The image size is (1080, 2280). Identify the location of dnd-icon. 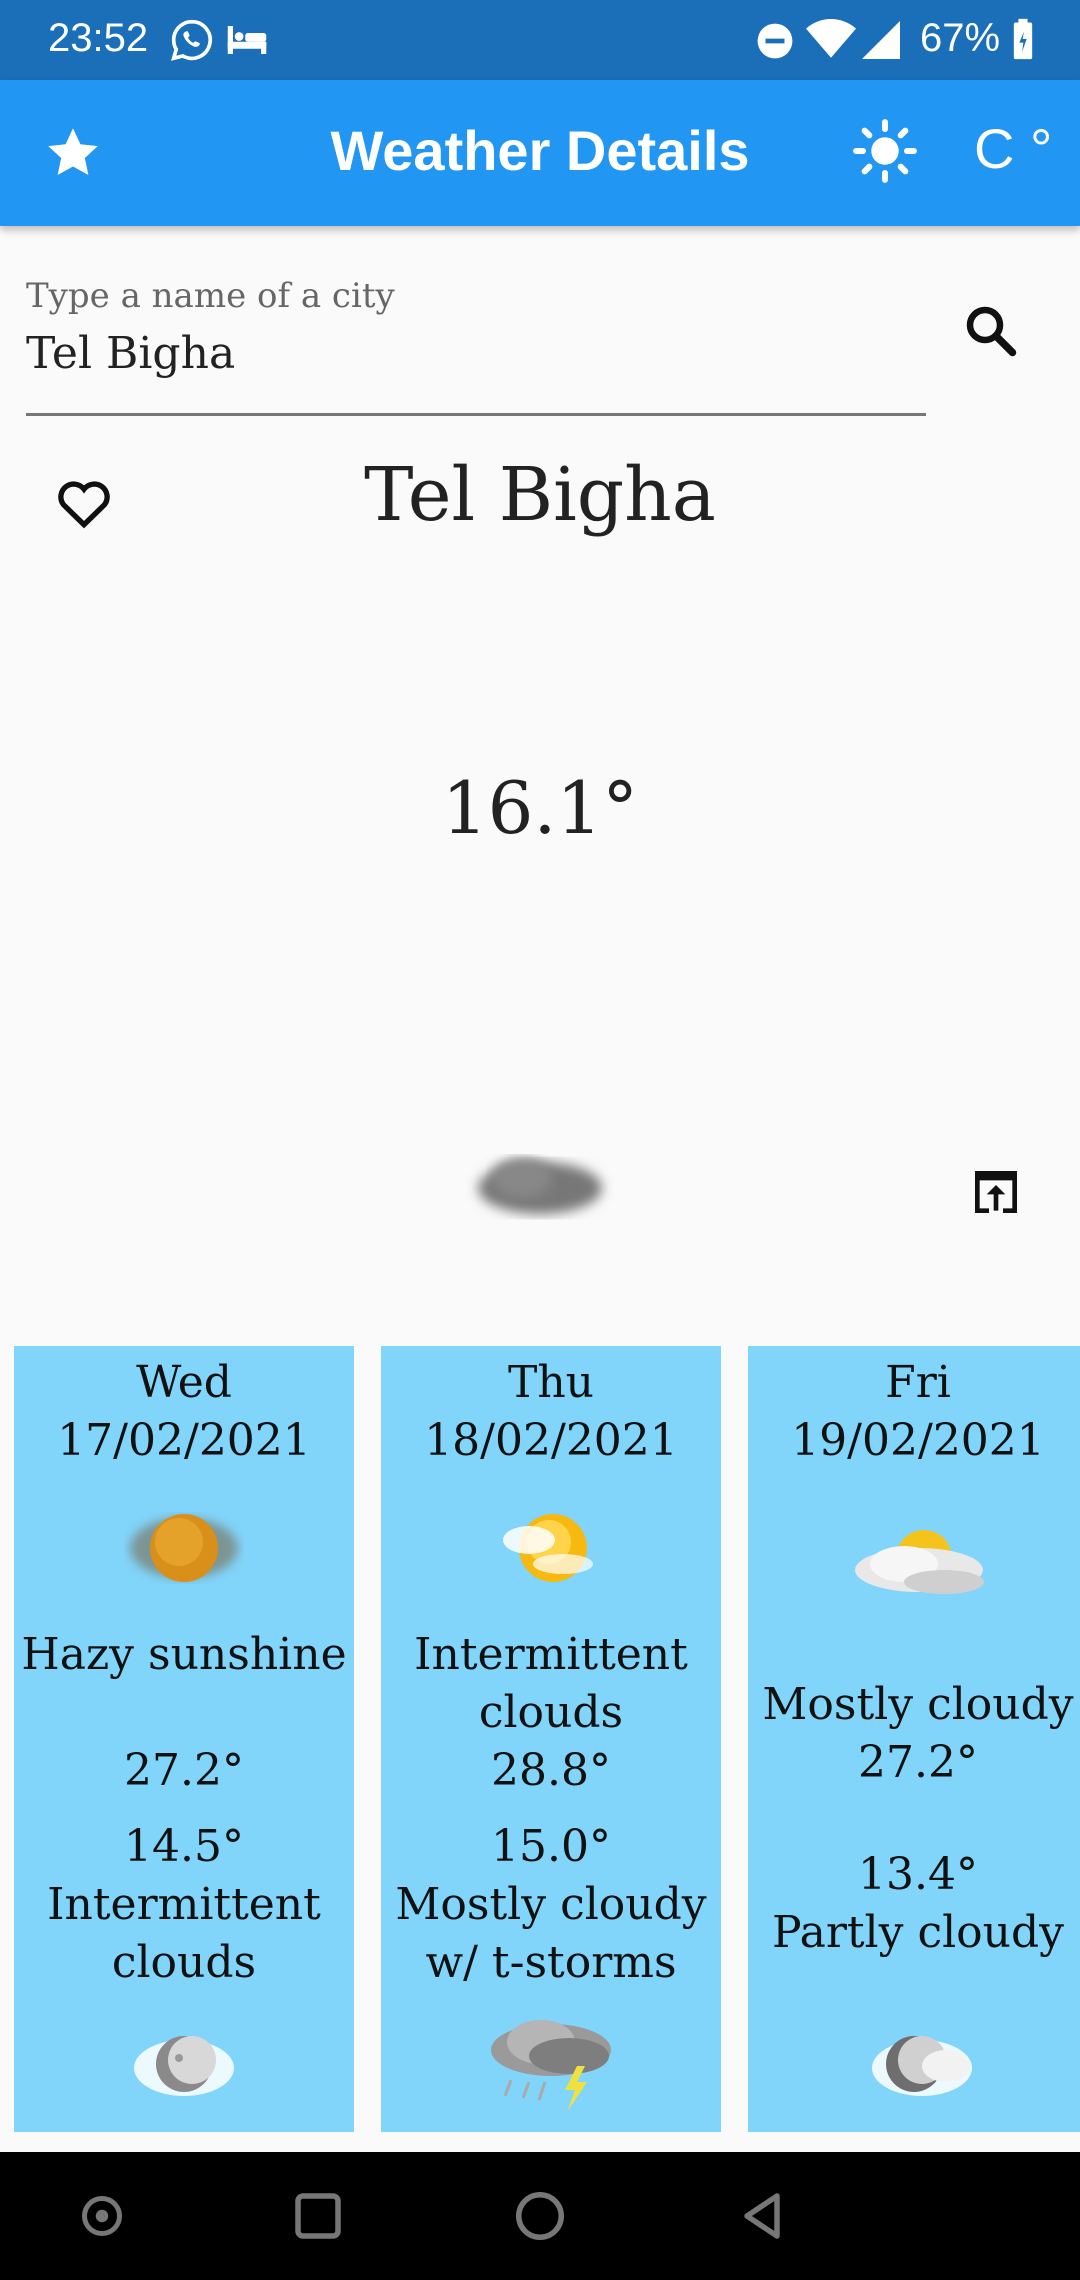
(775, 41).